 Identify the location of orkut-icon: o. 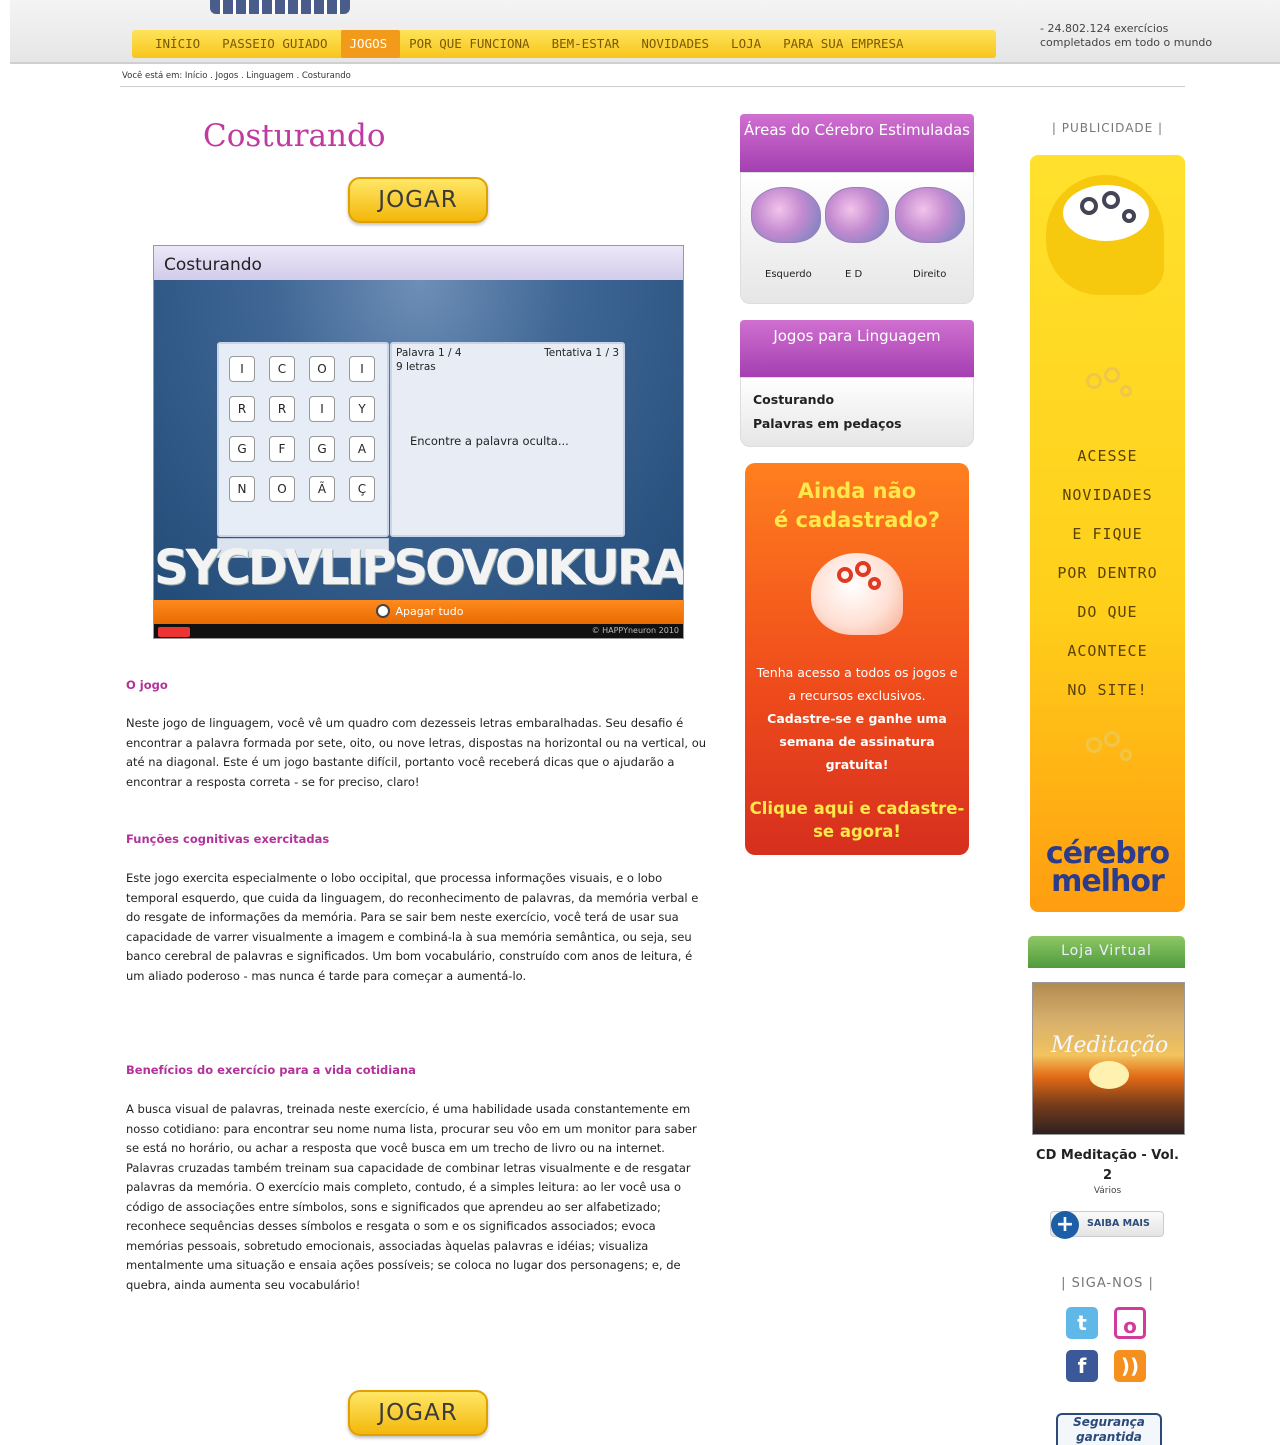
(1130, 1323).